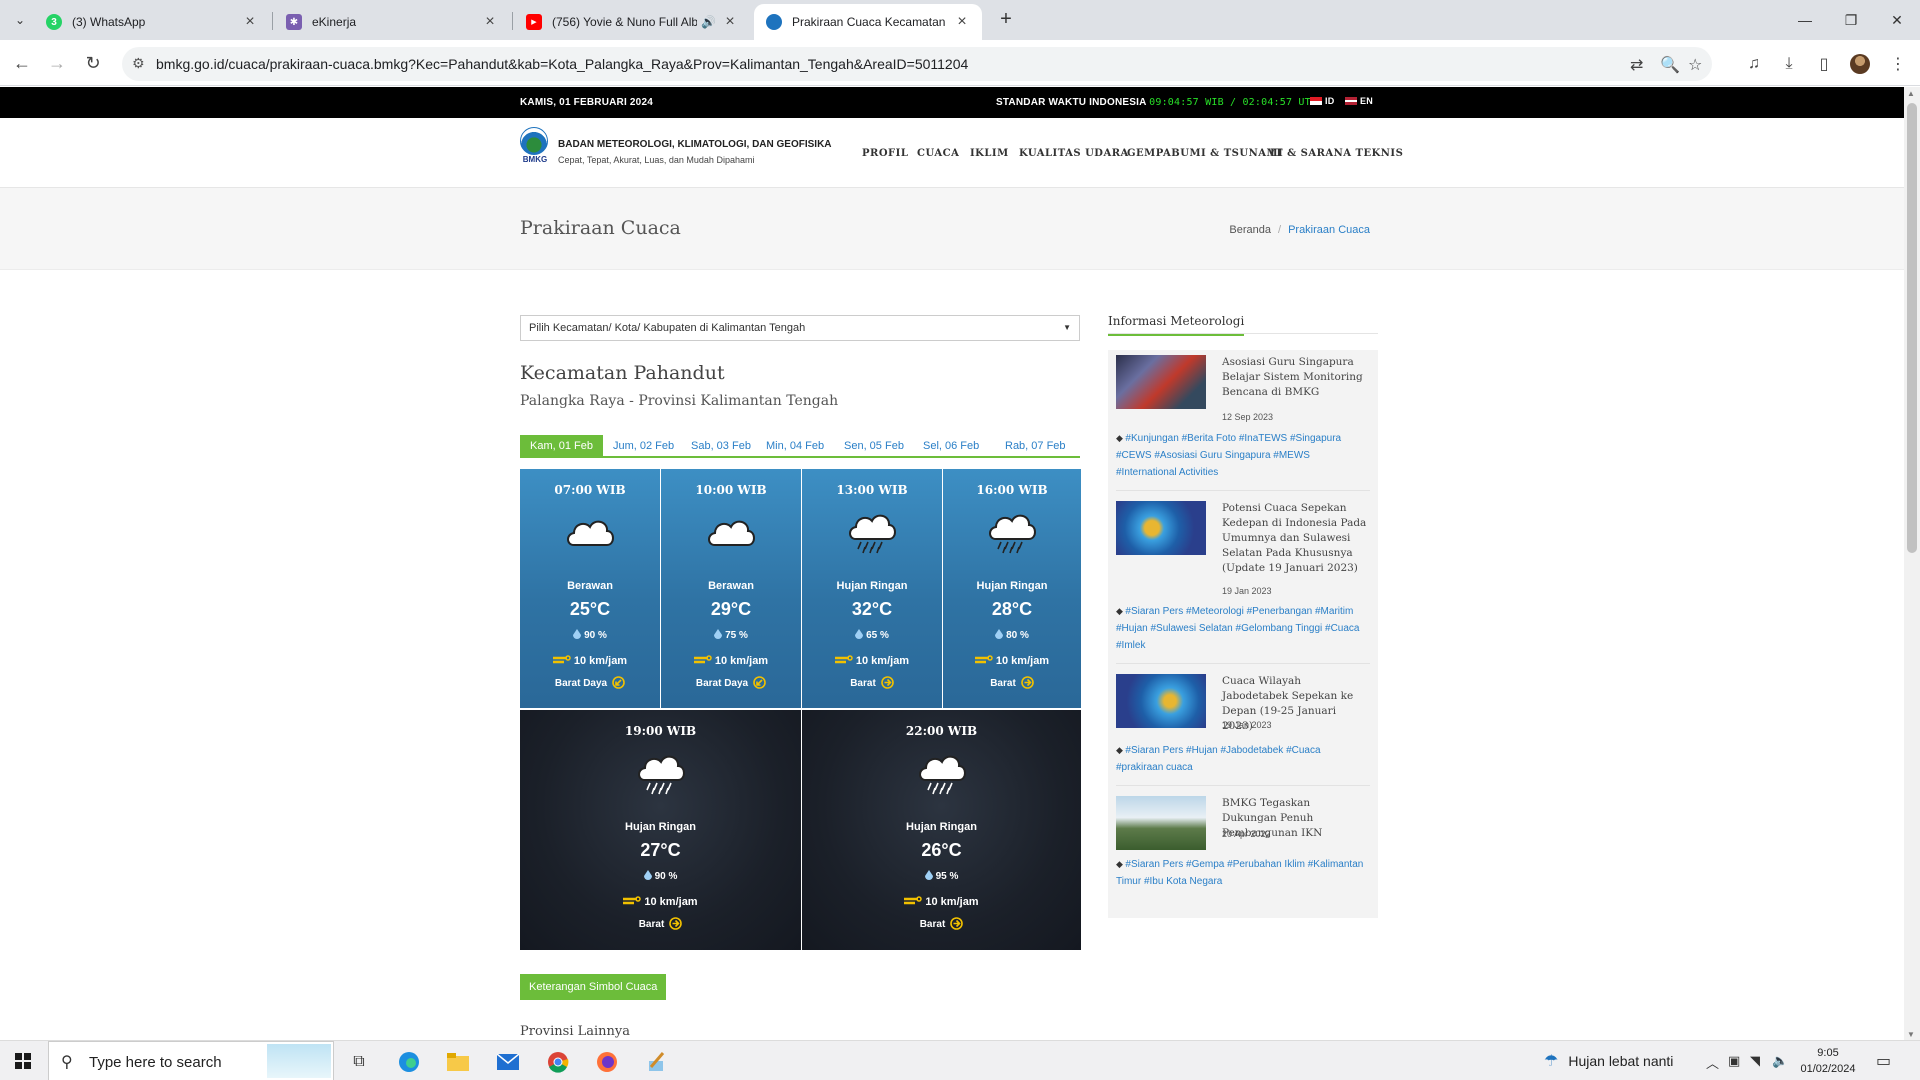 The image size is (1920, 1080). What do you see at coordinates (607, 1062) in the screenshot?
I see `firefox-app` at bounding box center [607, 1062].